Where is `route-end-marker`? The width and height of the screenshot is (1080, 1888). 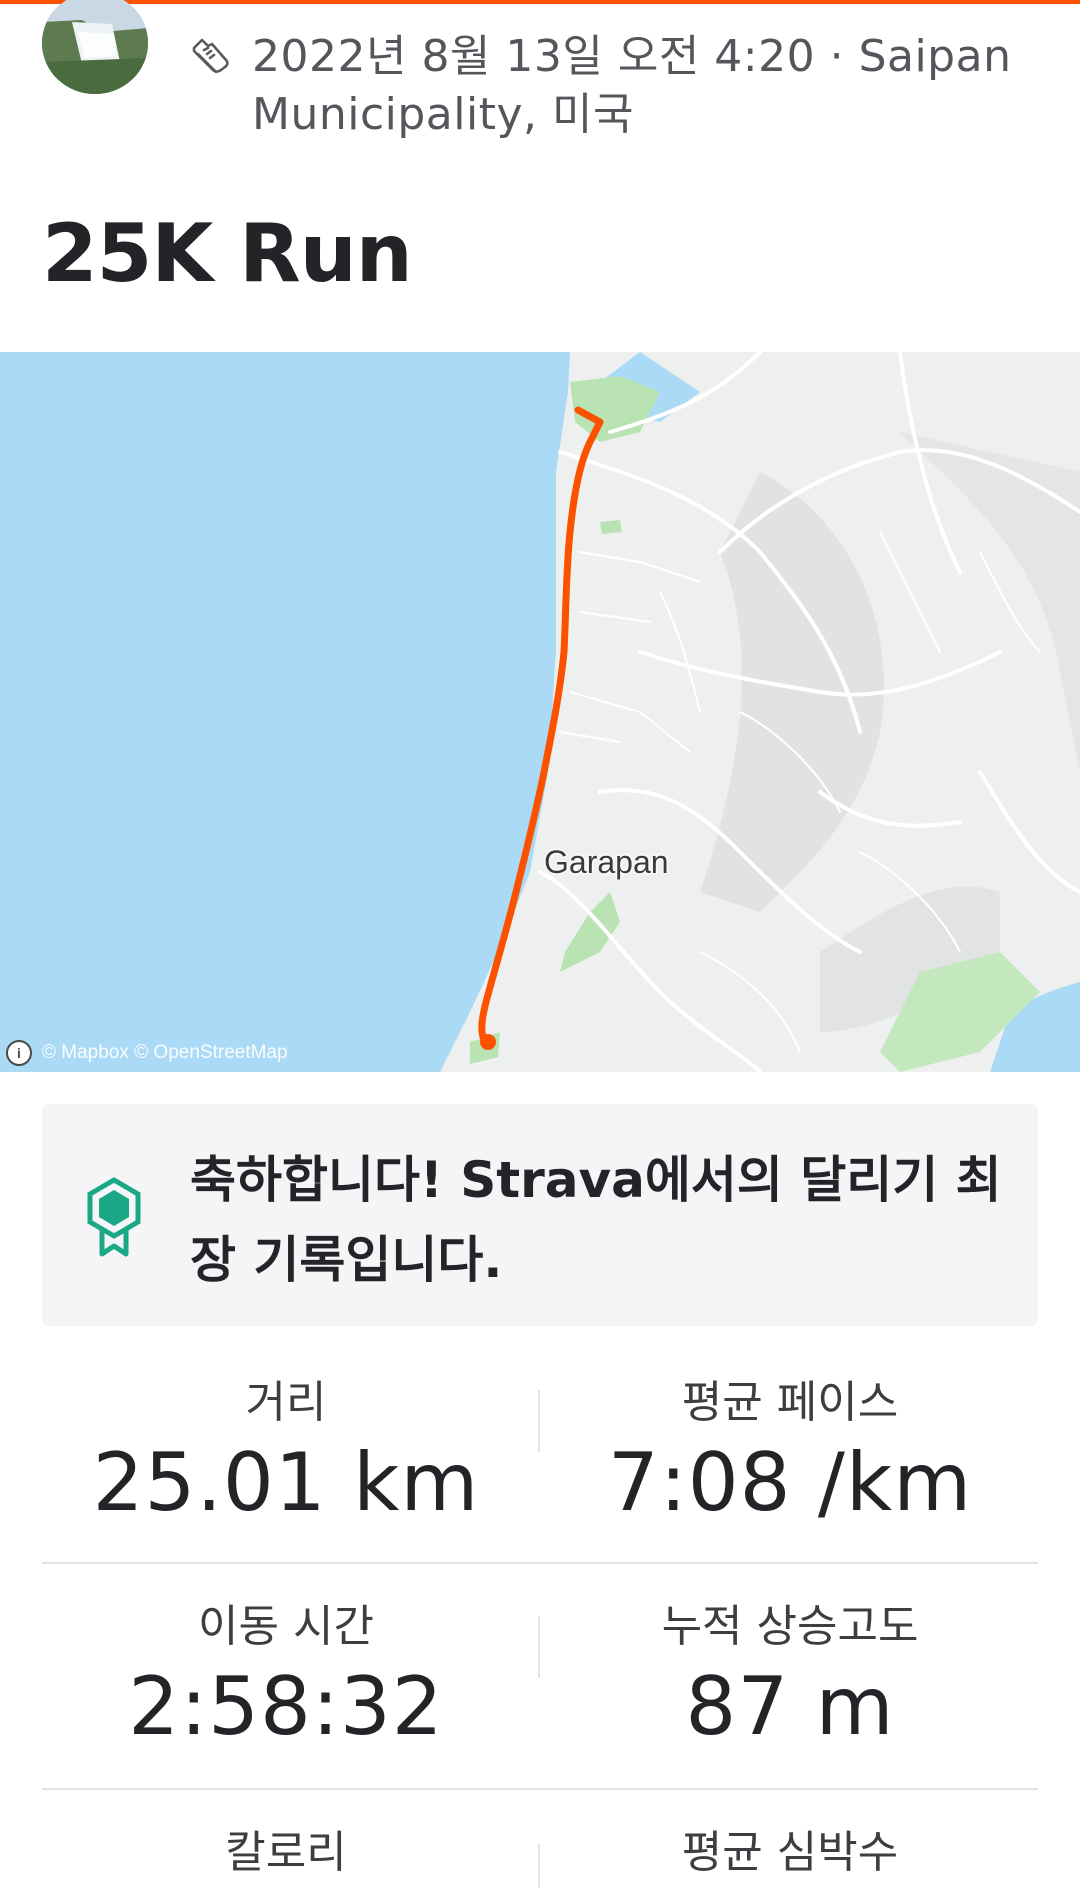 route-end-marker is located at coordinates (488, 1042).